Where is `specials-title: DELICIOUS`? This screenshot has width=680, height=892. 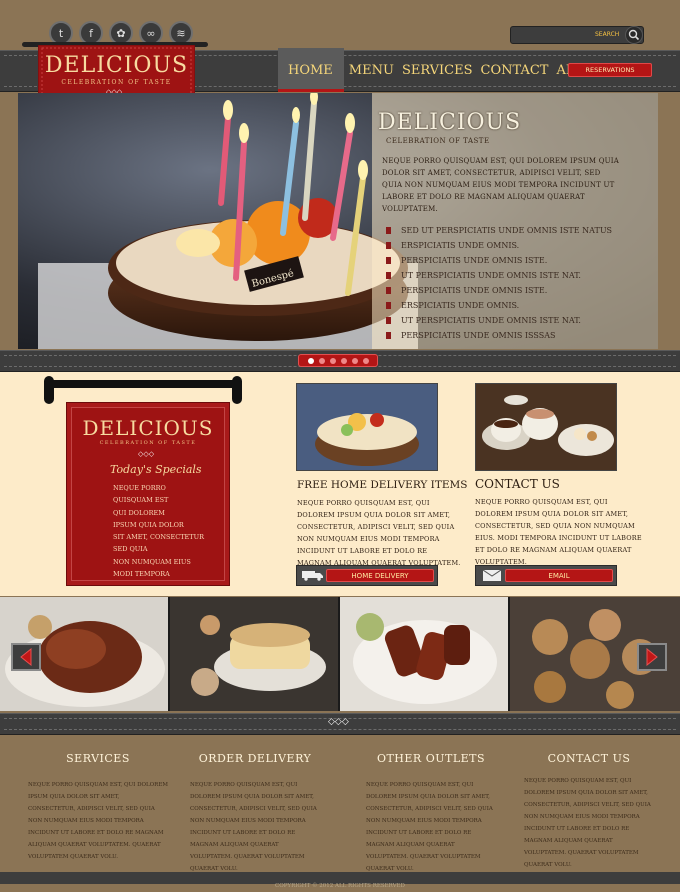 specials-title: DELICIOUS is located at coordinates (148, 428).